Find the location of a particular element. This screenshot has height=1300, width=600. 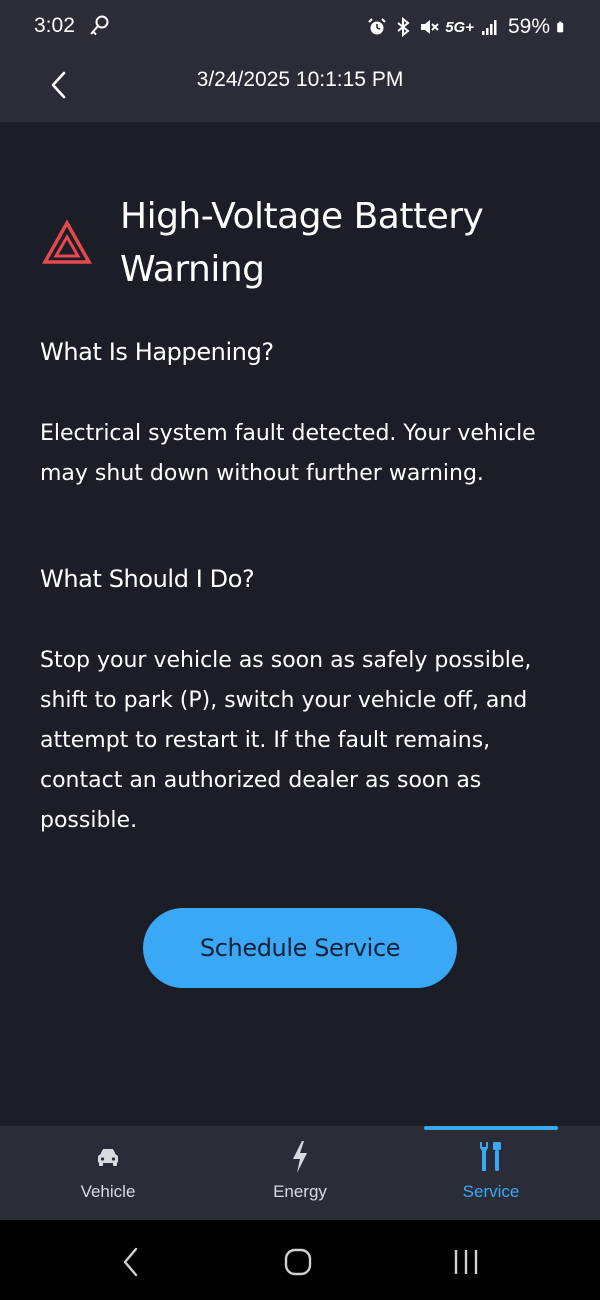

system-recents-button is located at coordinates (466, 1262).